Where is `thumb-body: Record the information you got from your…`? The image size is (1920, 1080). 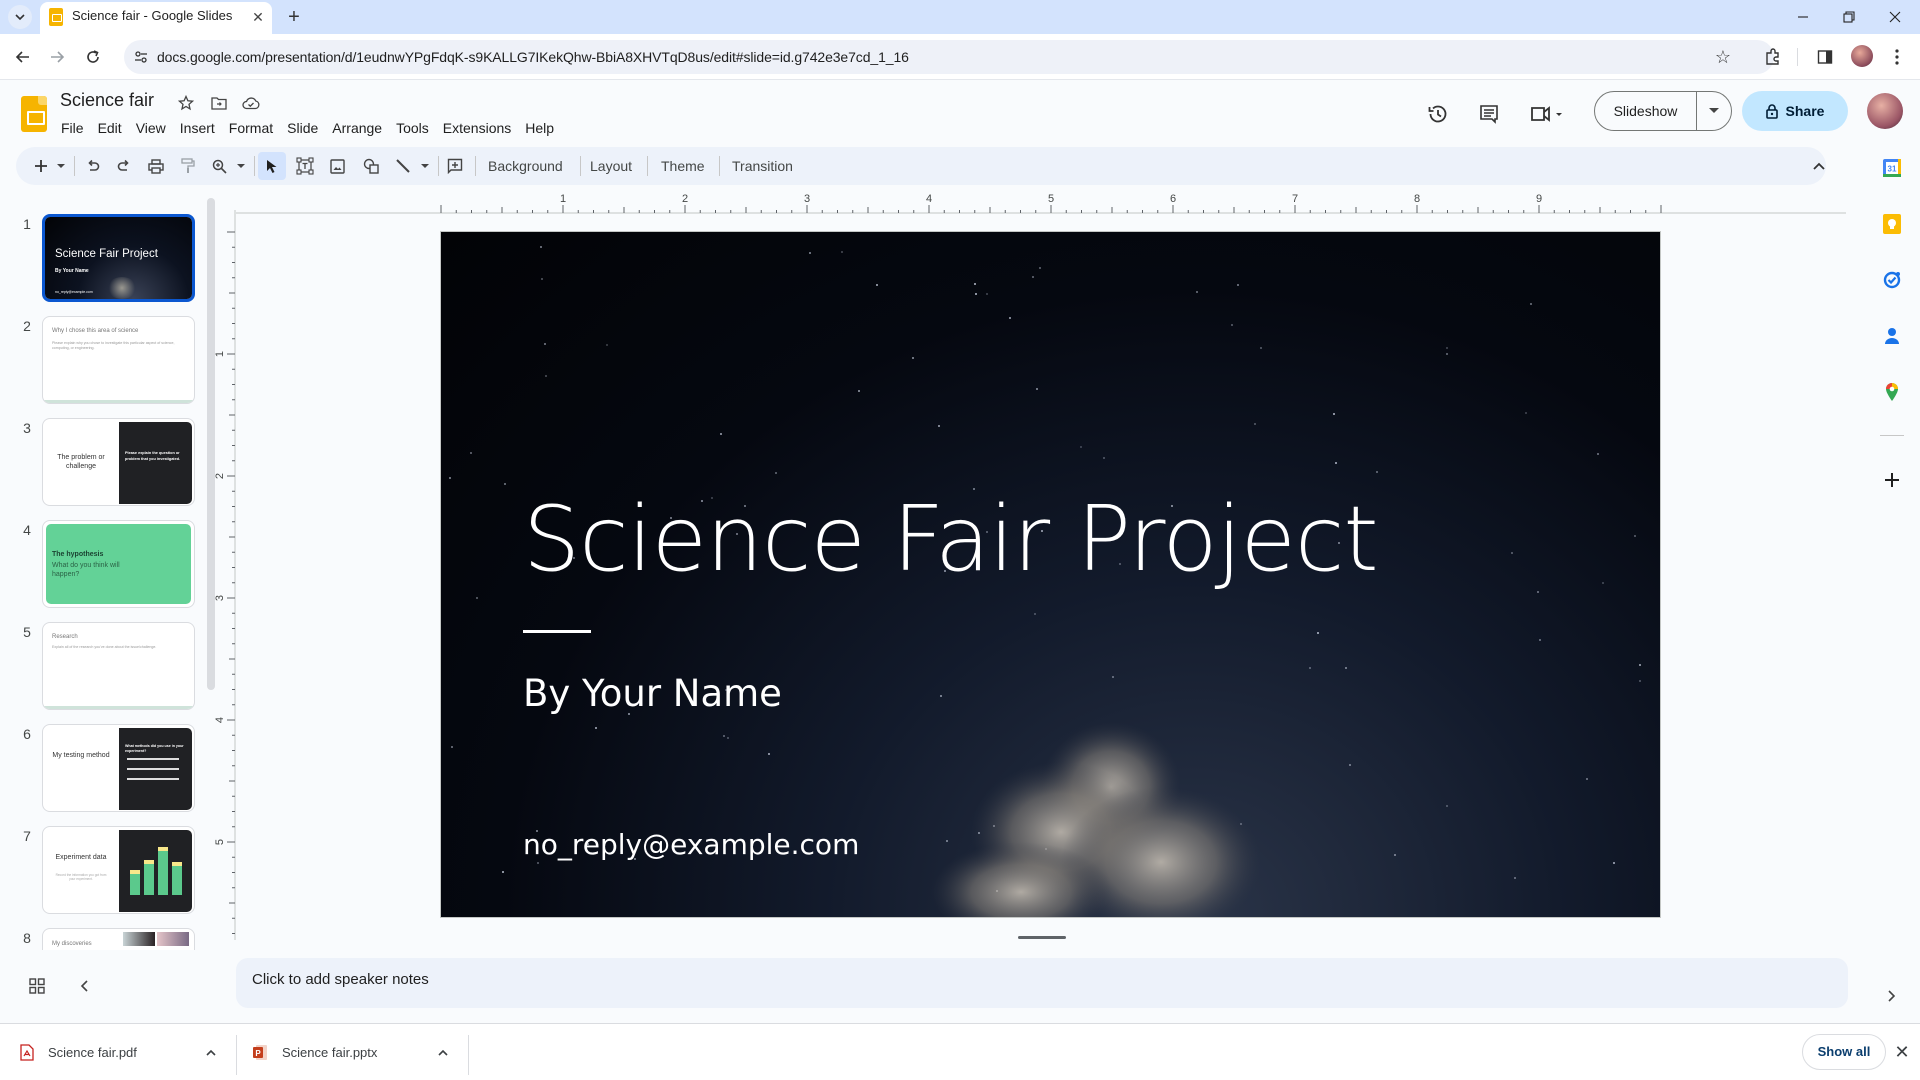 thumb-body: Record the information you got from your… is located at coordinates (81, 877).